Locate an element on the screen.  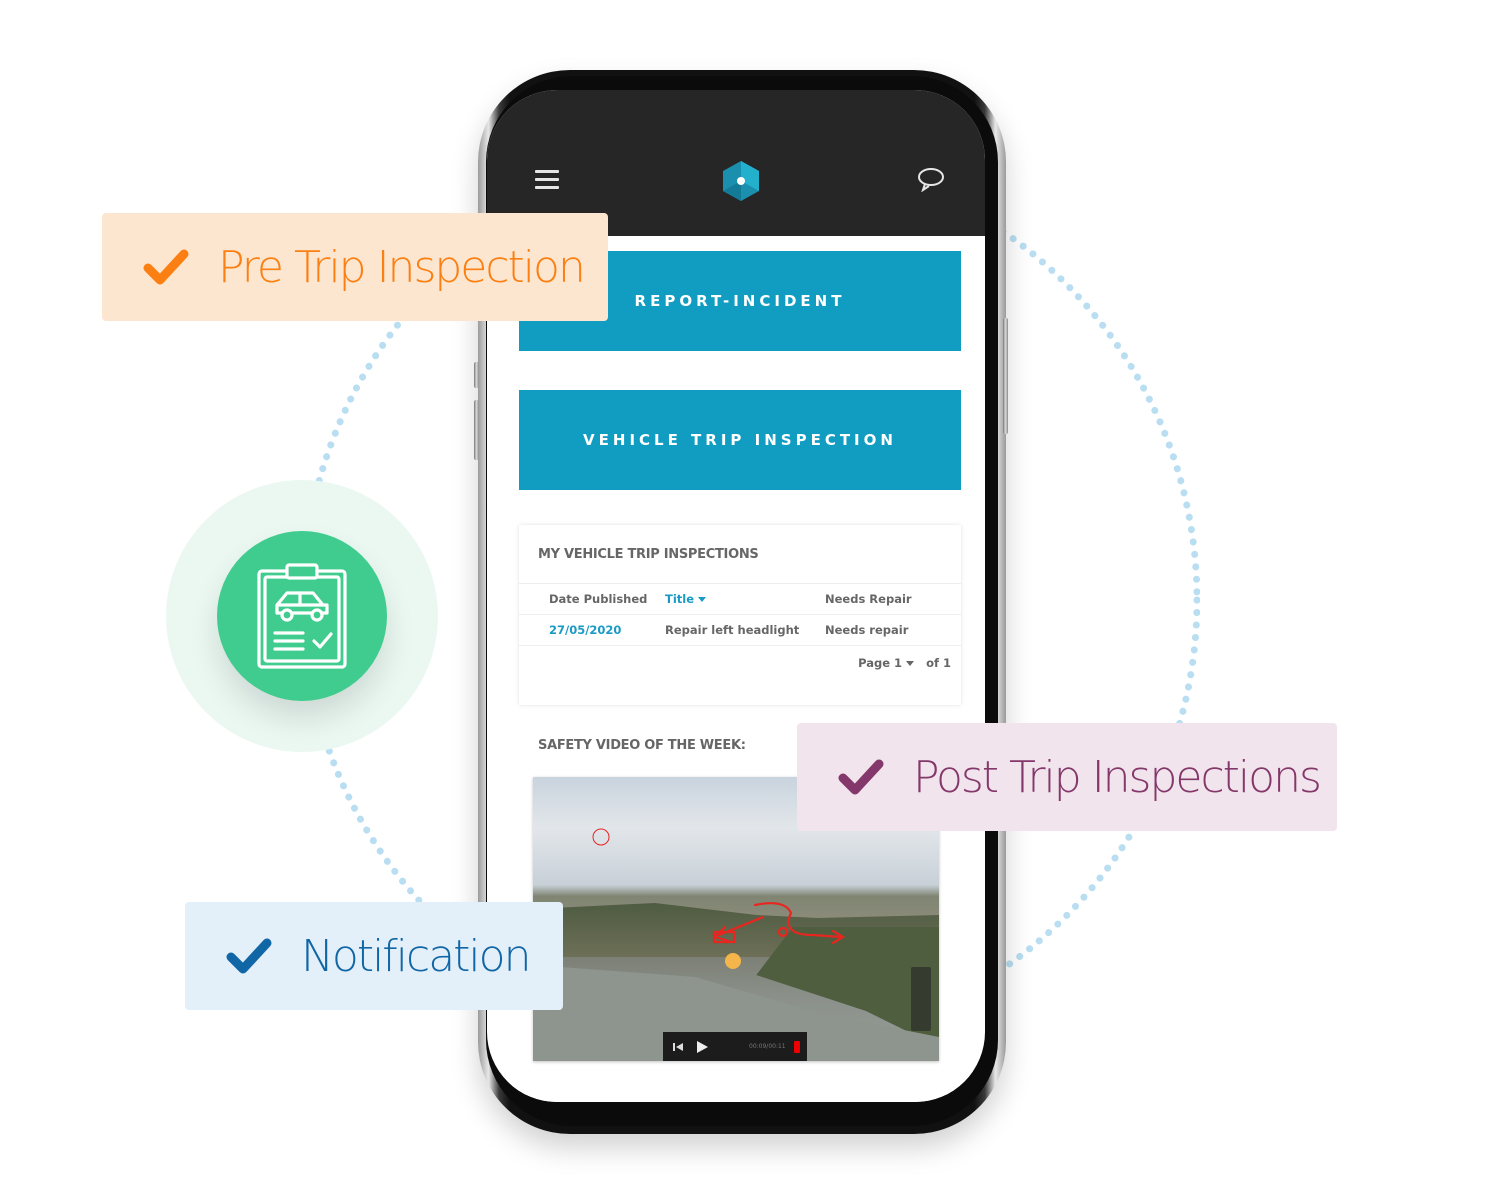
sort-caret-icon is located at coordinates (702, 599).